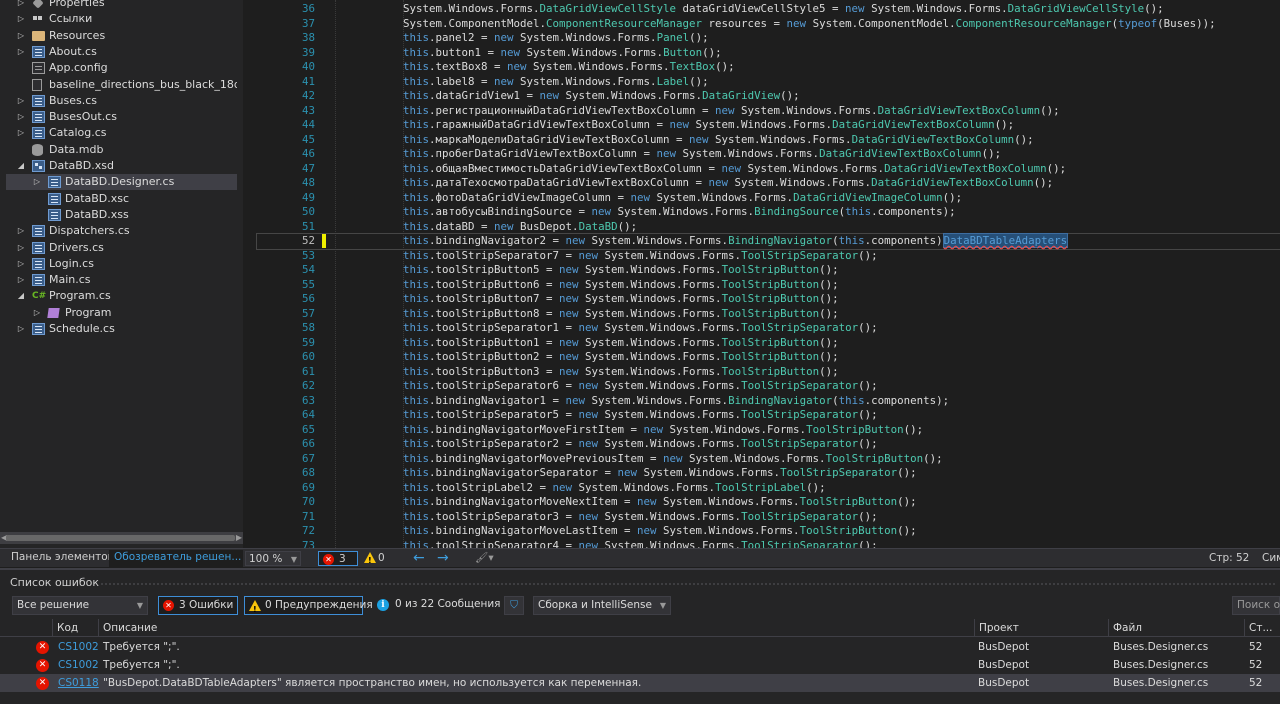  Describe the element at coordinates (768, 227) in the screenshot. I see `code-line: 51 this.dataBD = new BusDepot.DataBD();` at that location.